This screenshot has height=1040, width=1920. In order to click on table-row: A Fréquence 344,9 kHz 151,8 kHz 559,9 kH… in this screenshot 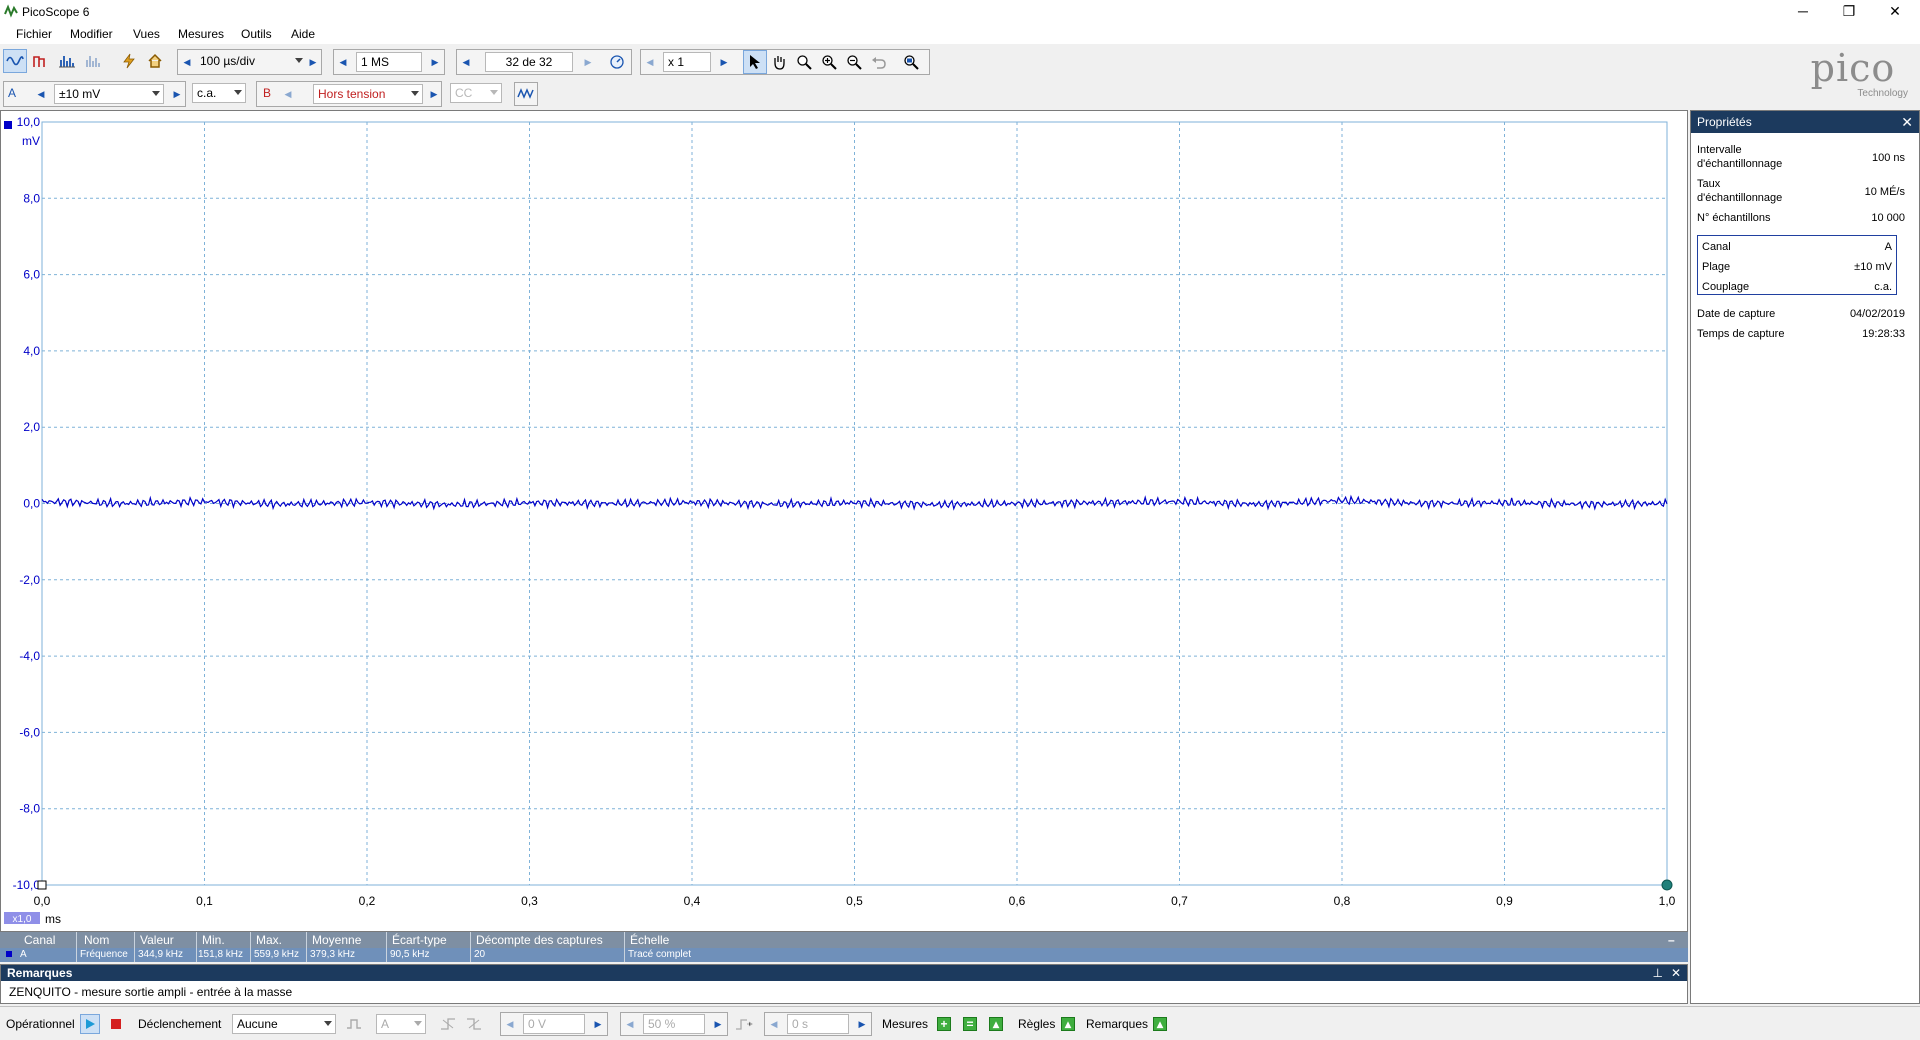, I will do `click(844, 955)`.